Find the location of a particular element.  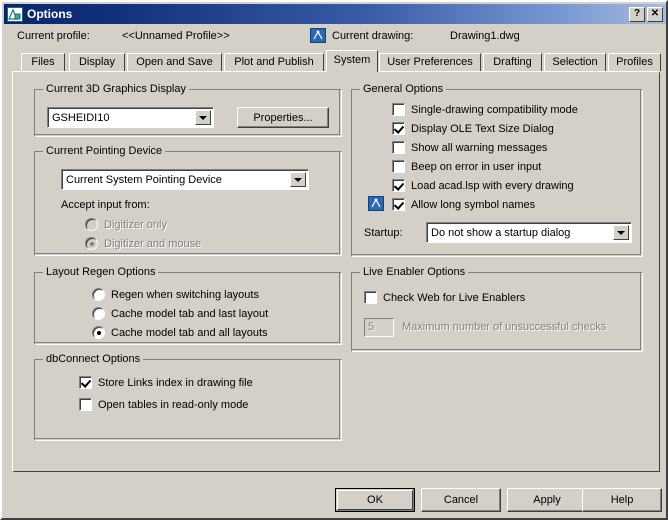

startup-combo: Do not show a startup dialog is located at coordinates (529, 232).